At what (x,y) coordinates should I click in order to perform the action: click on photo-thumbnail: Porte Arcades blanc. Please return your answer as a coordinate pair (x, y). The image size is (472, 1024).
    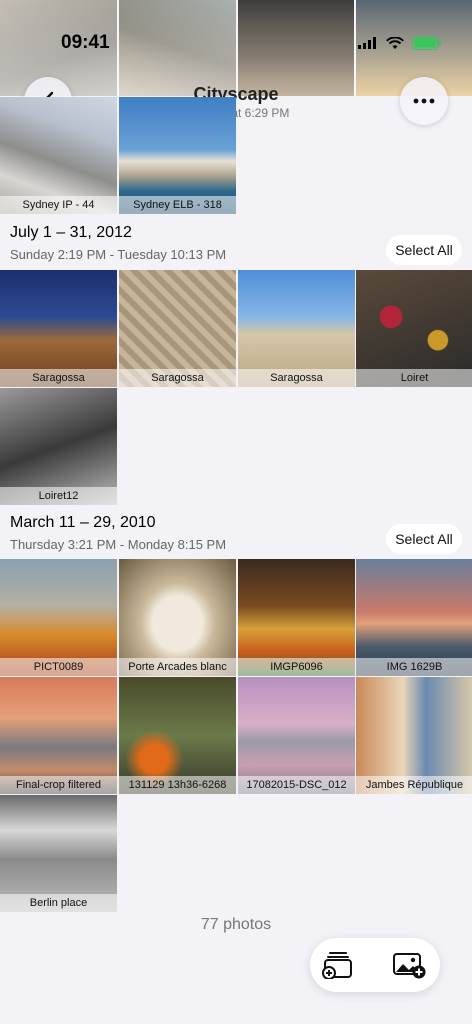
    Looking at the image, I should click on (177, 617).